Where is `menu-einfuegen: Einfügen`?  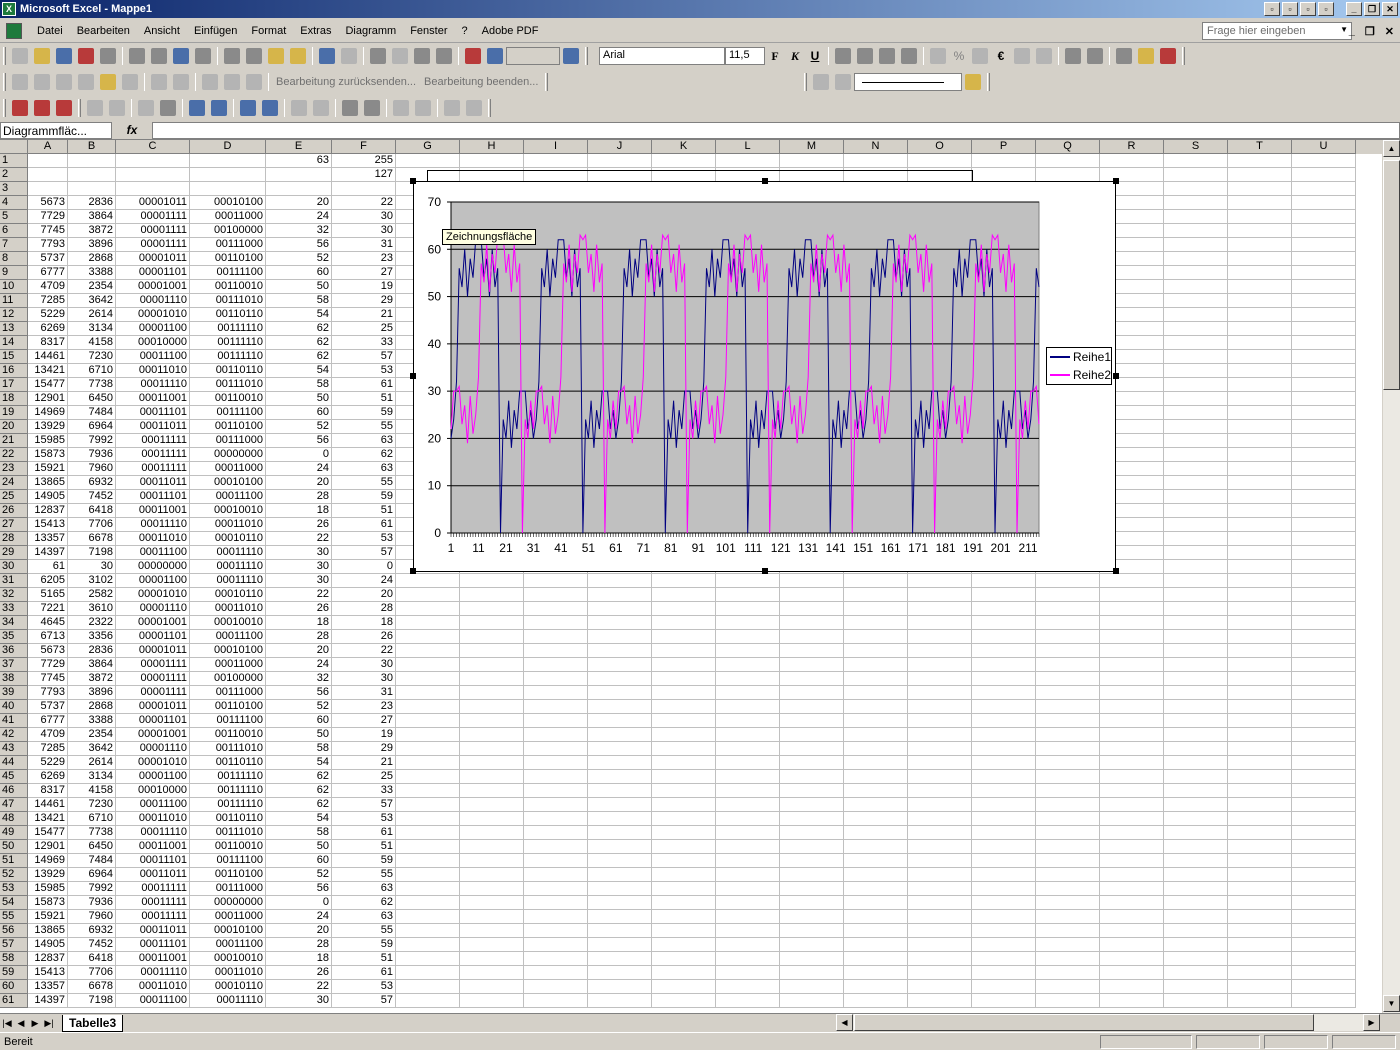
menu-einfuegen: Einfügen is located at coordinates (215, 31).